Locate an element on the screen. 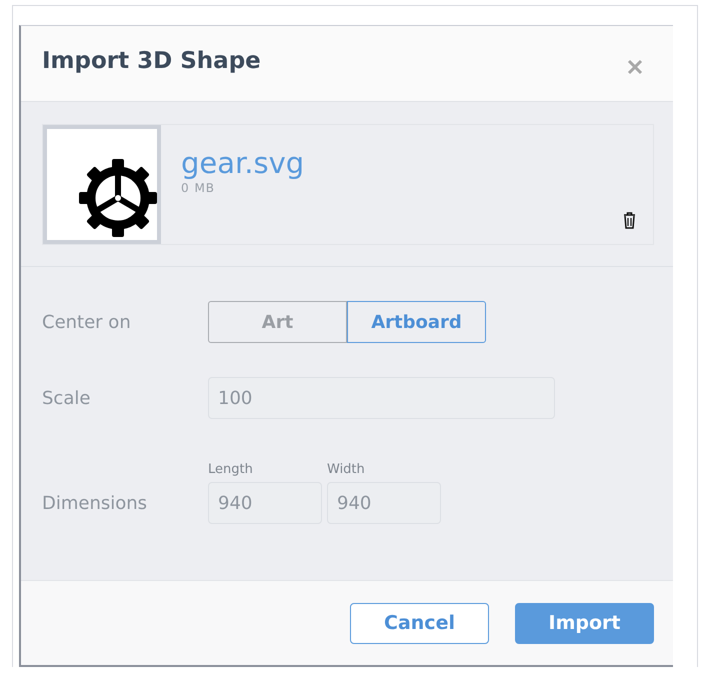 The image size is (712, 676). field-label: Center on is located at coordinates (87, 322).